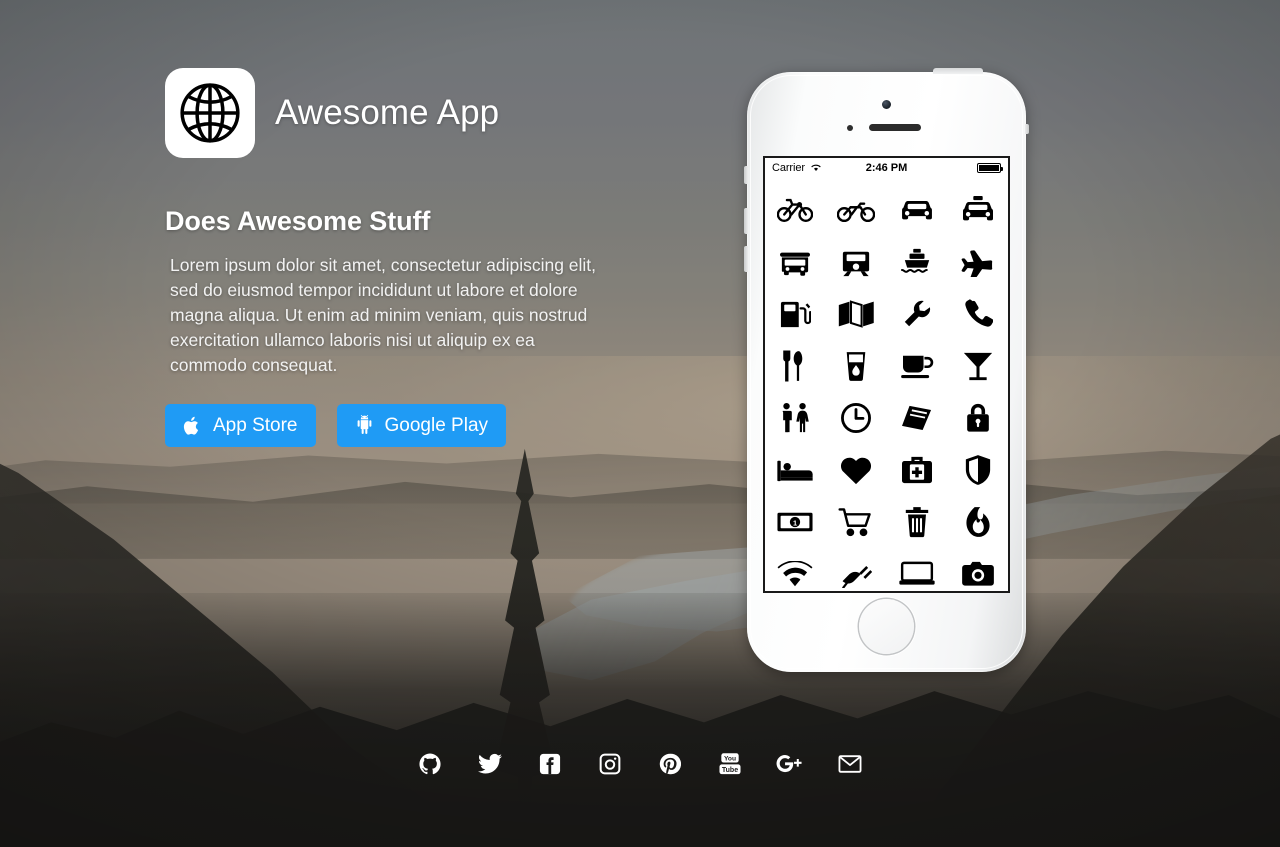 The height and width of the screenshot is (847, 1280). I want to click on google-play-button: Google Play, so click(421, 425).